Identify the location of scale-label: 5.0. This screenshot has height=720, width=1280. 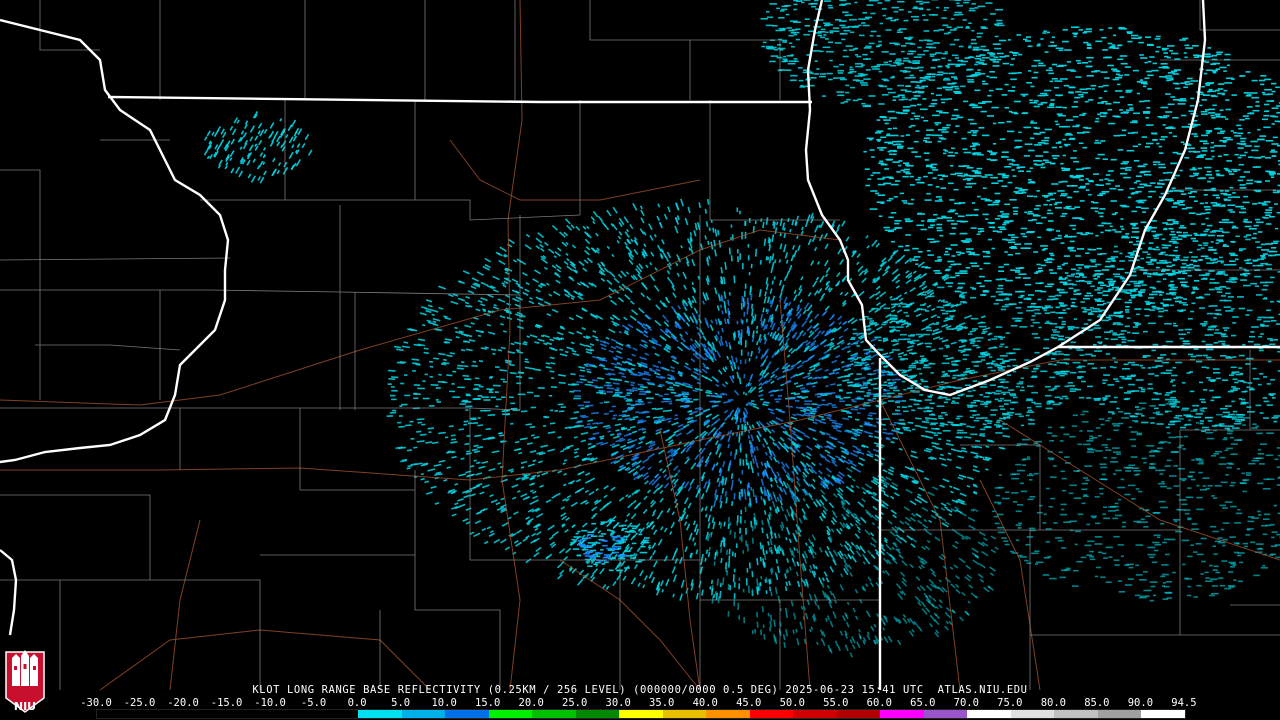
(401, 703).